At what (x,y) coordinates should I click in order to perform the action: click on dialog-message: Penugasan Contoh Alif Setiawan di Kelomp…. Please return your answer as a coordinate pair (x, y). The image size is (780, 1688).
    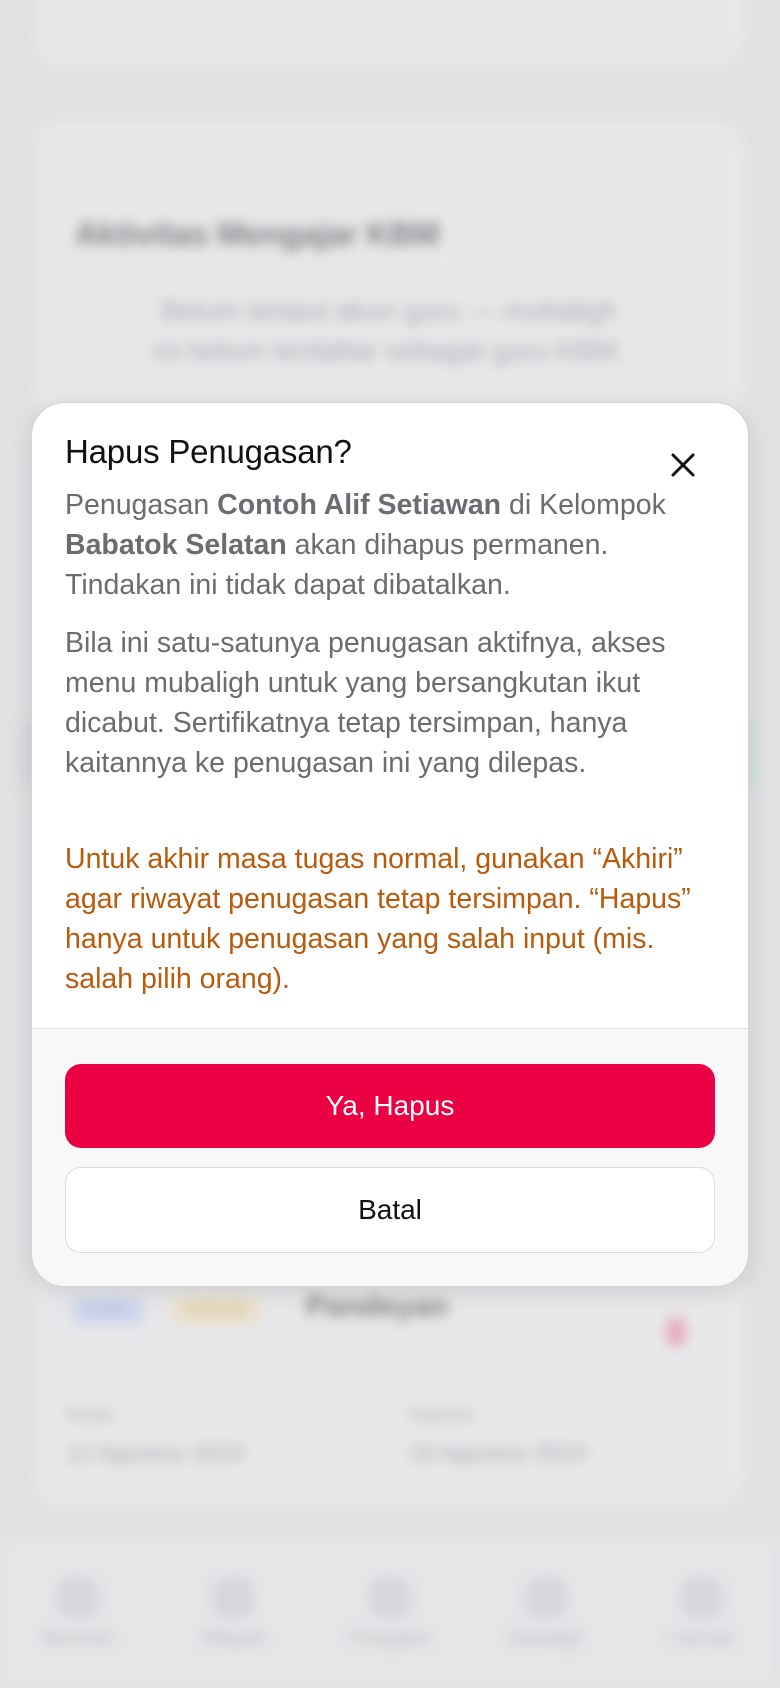
    Looking at the image, I should click on (390, 545).